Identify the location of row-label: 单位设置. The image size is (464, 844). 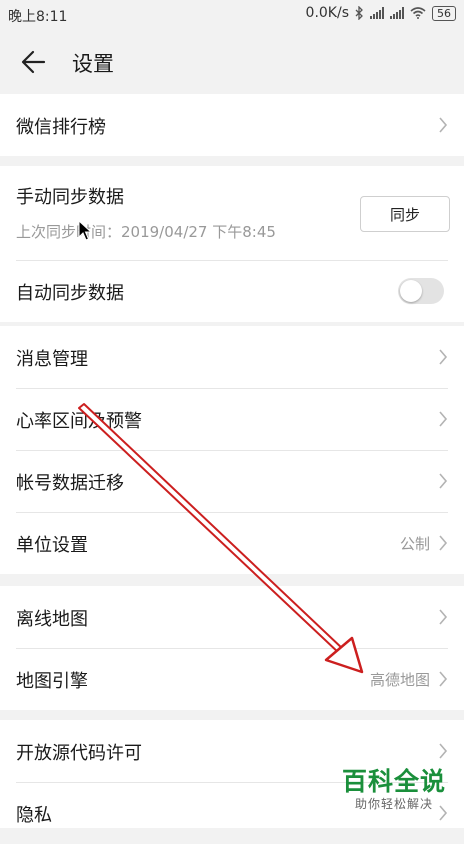
(52, 545).